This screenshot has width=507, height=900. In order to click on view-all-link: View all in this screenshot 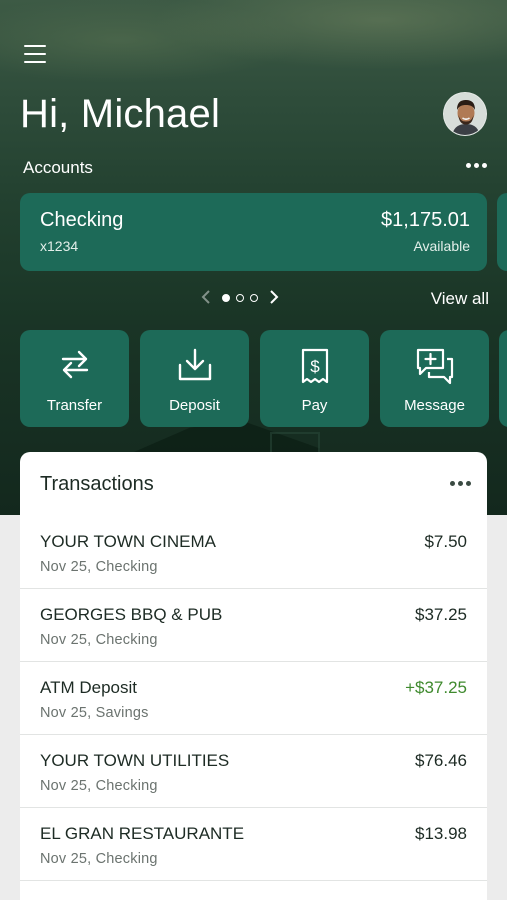, I will do `click(460, 299)`.